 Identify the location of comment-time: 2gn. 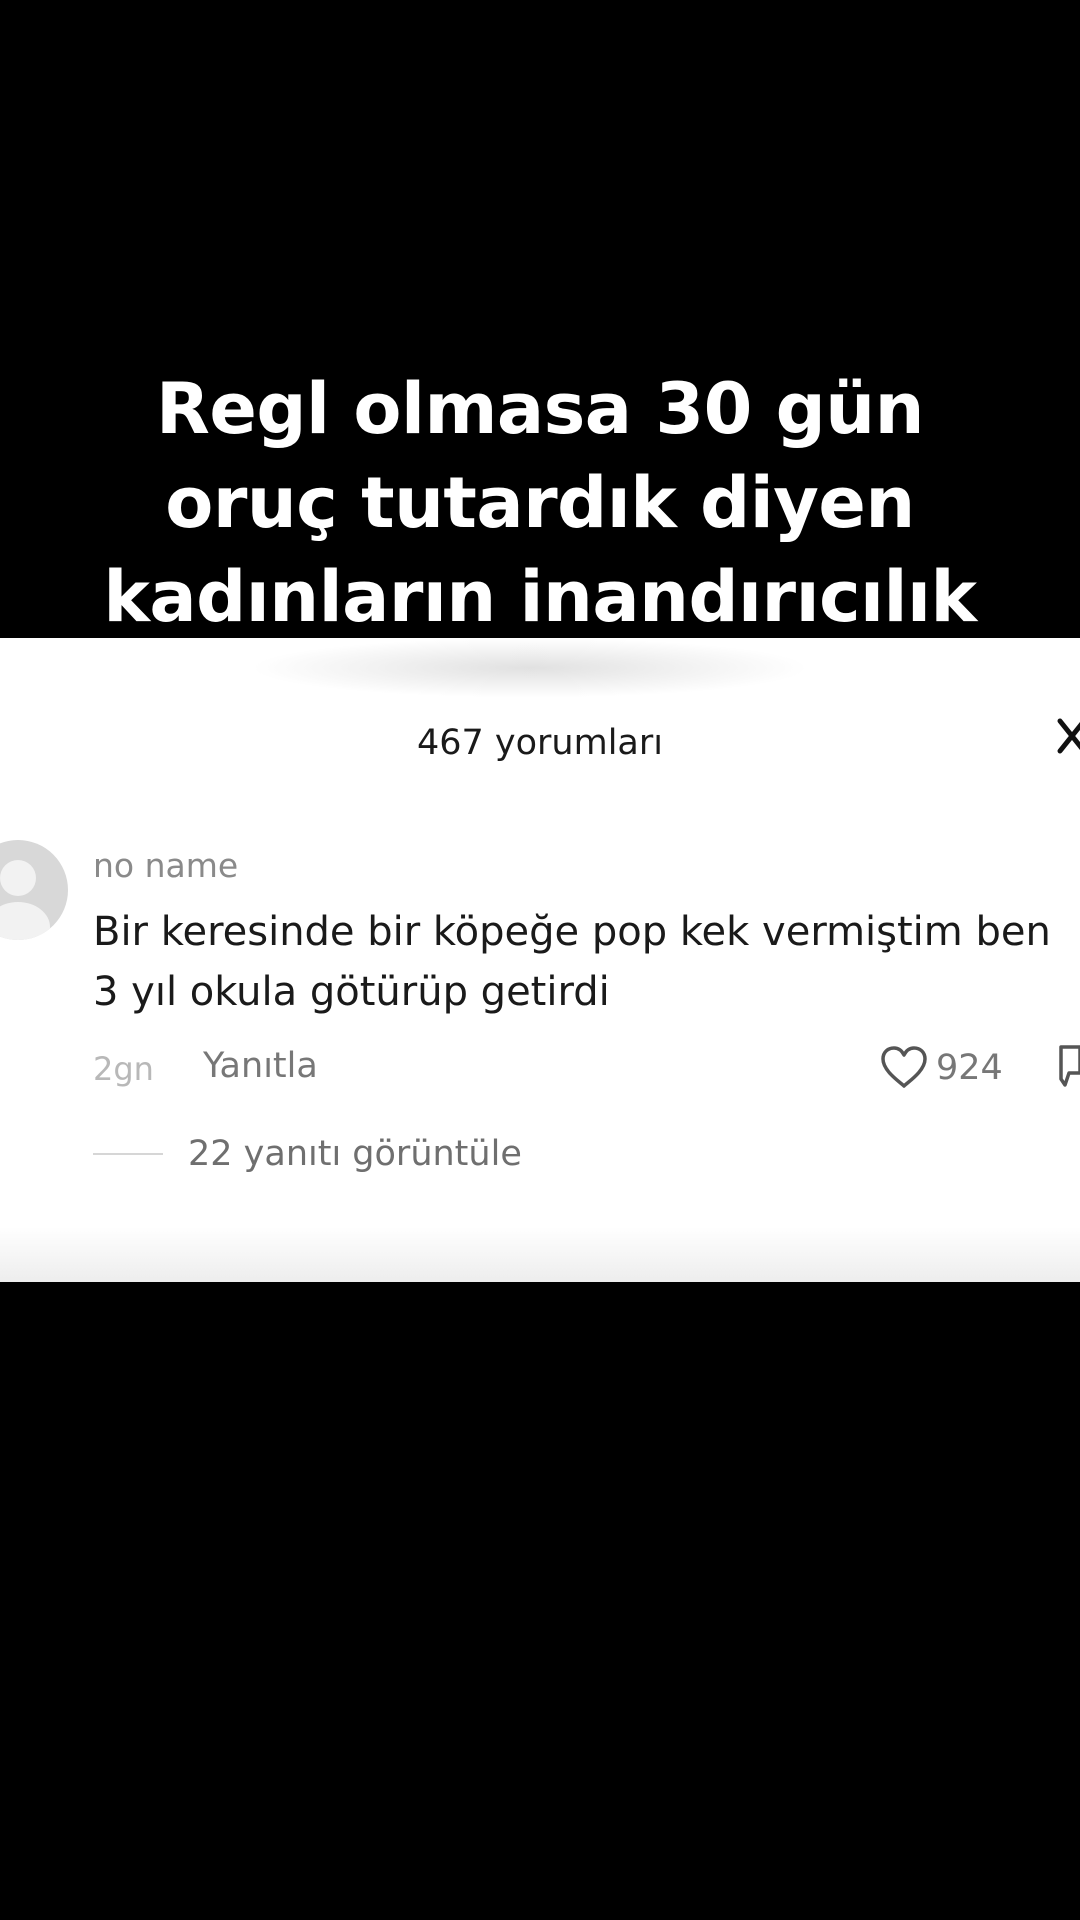
(123, 1069).